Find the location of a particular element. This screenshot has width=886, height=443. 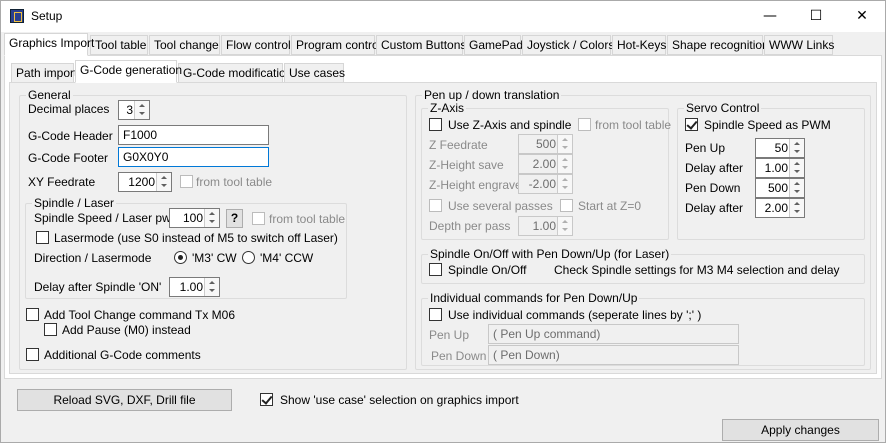

z-axis-legend: Z-Axis is located at coordinates (447, 108).